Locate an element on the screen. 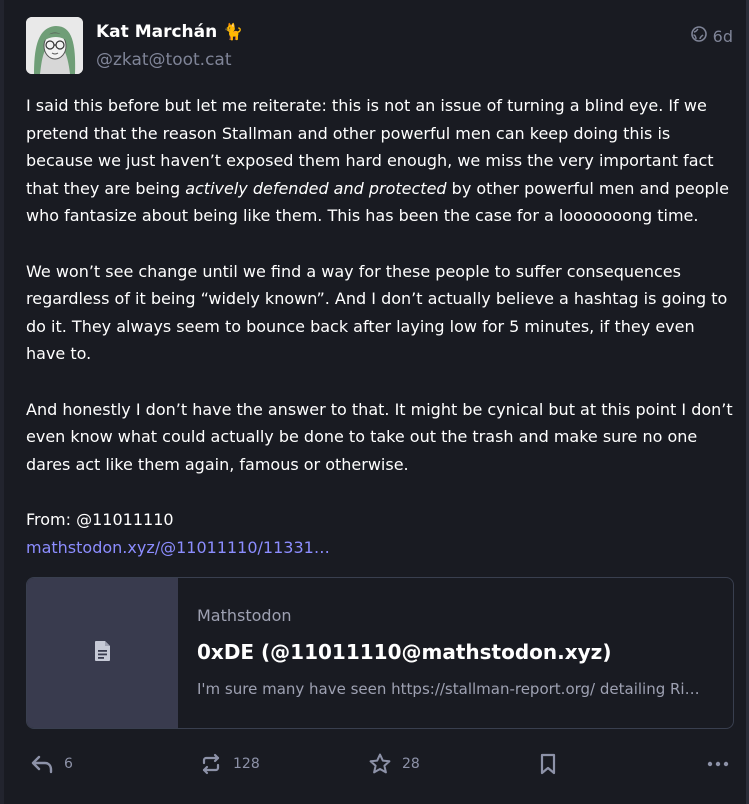 The image size is (749, 804). bookmark-button is located at coordinates (548, 764).